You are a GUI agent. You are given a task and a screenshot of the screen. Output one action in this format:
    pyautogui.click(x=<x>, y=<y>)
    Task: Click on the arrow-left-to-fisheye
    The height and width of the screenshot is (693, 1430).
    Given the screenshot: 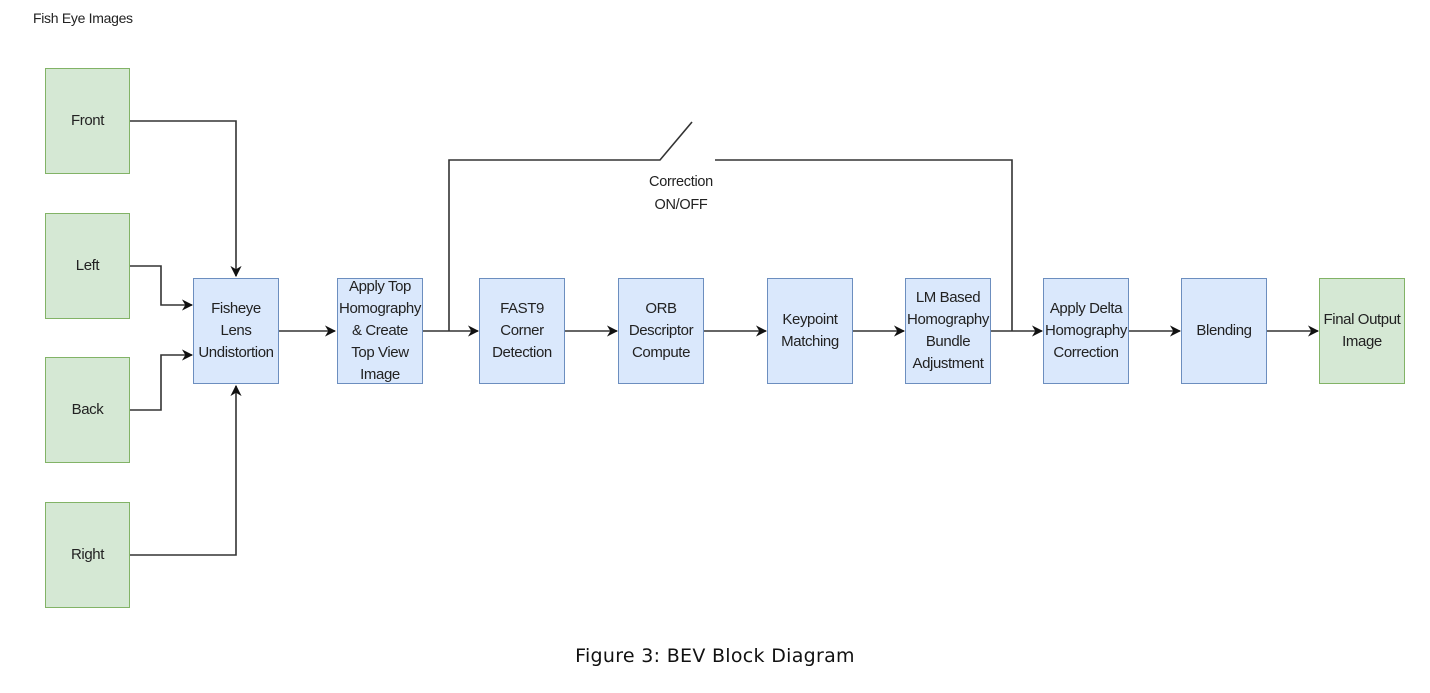 What is the action you would take?
    pyautogui.click(x=162, y=288)
    